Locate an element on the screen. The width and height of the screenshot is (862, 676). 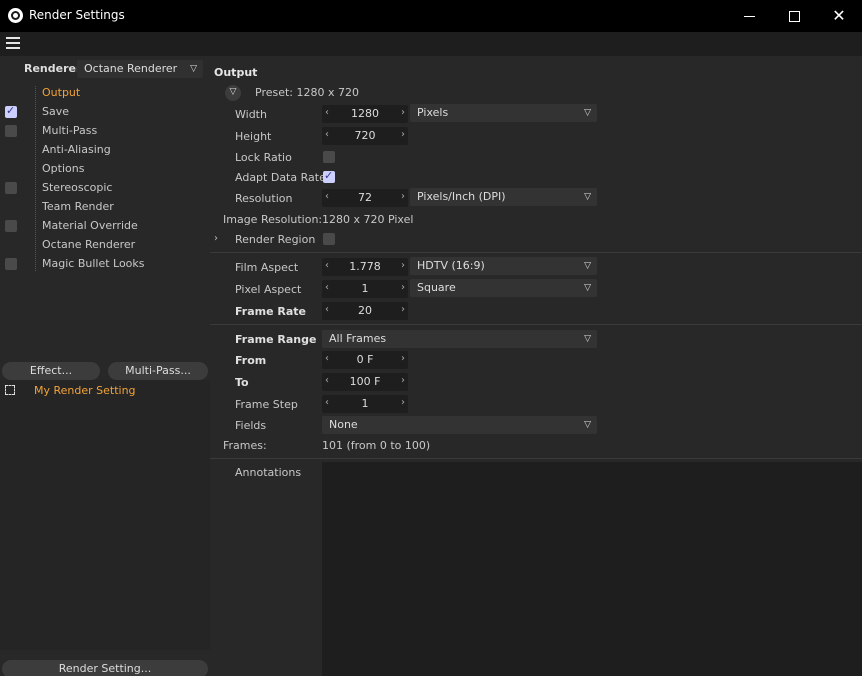
frame-step-stepper: ‹ 1 › is located at coordinates (365, 404).